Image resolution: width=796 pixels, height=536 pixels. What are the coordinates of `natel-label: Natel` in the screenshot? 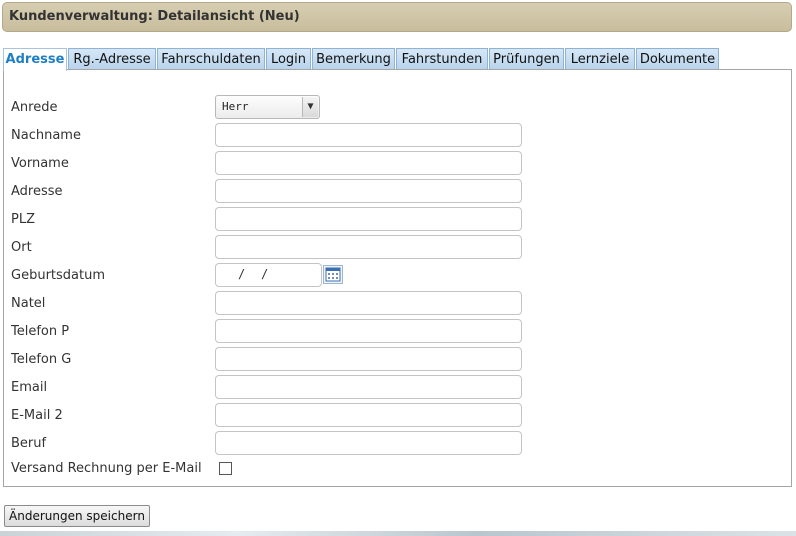 It's located at (28, 303).